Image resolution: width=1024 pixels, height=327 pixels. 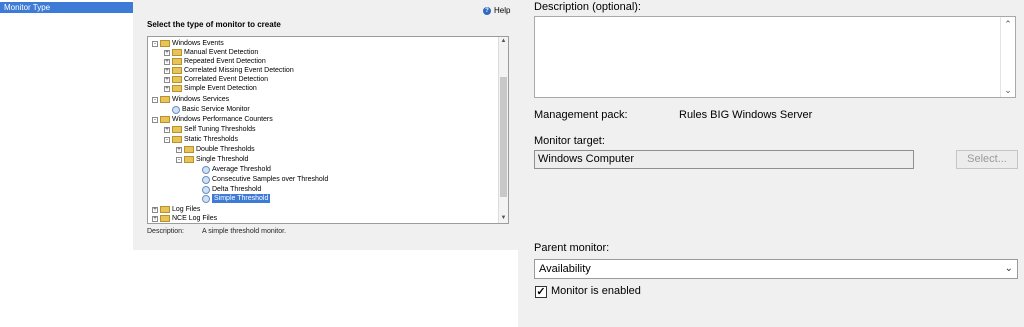 What do you see at coordinates (190, 99) in the screenshot?
I see `tree-item: - Windows Services` at bounding box center [190, 99].